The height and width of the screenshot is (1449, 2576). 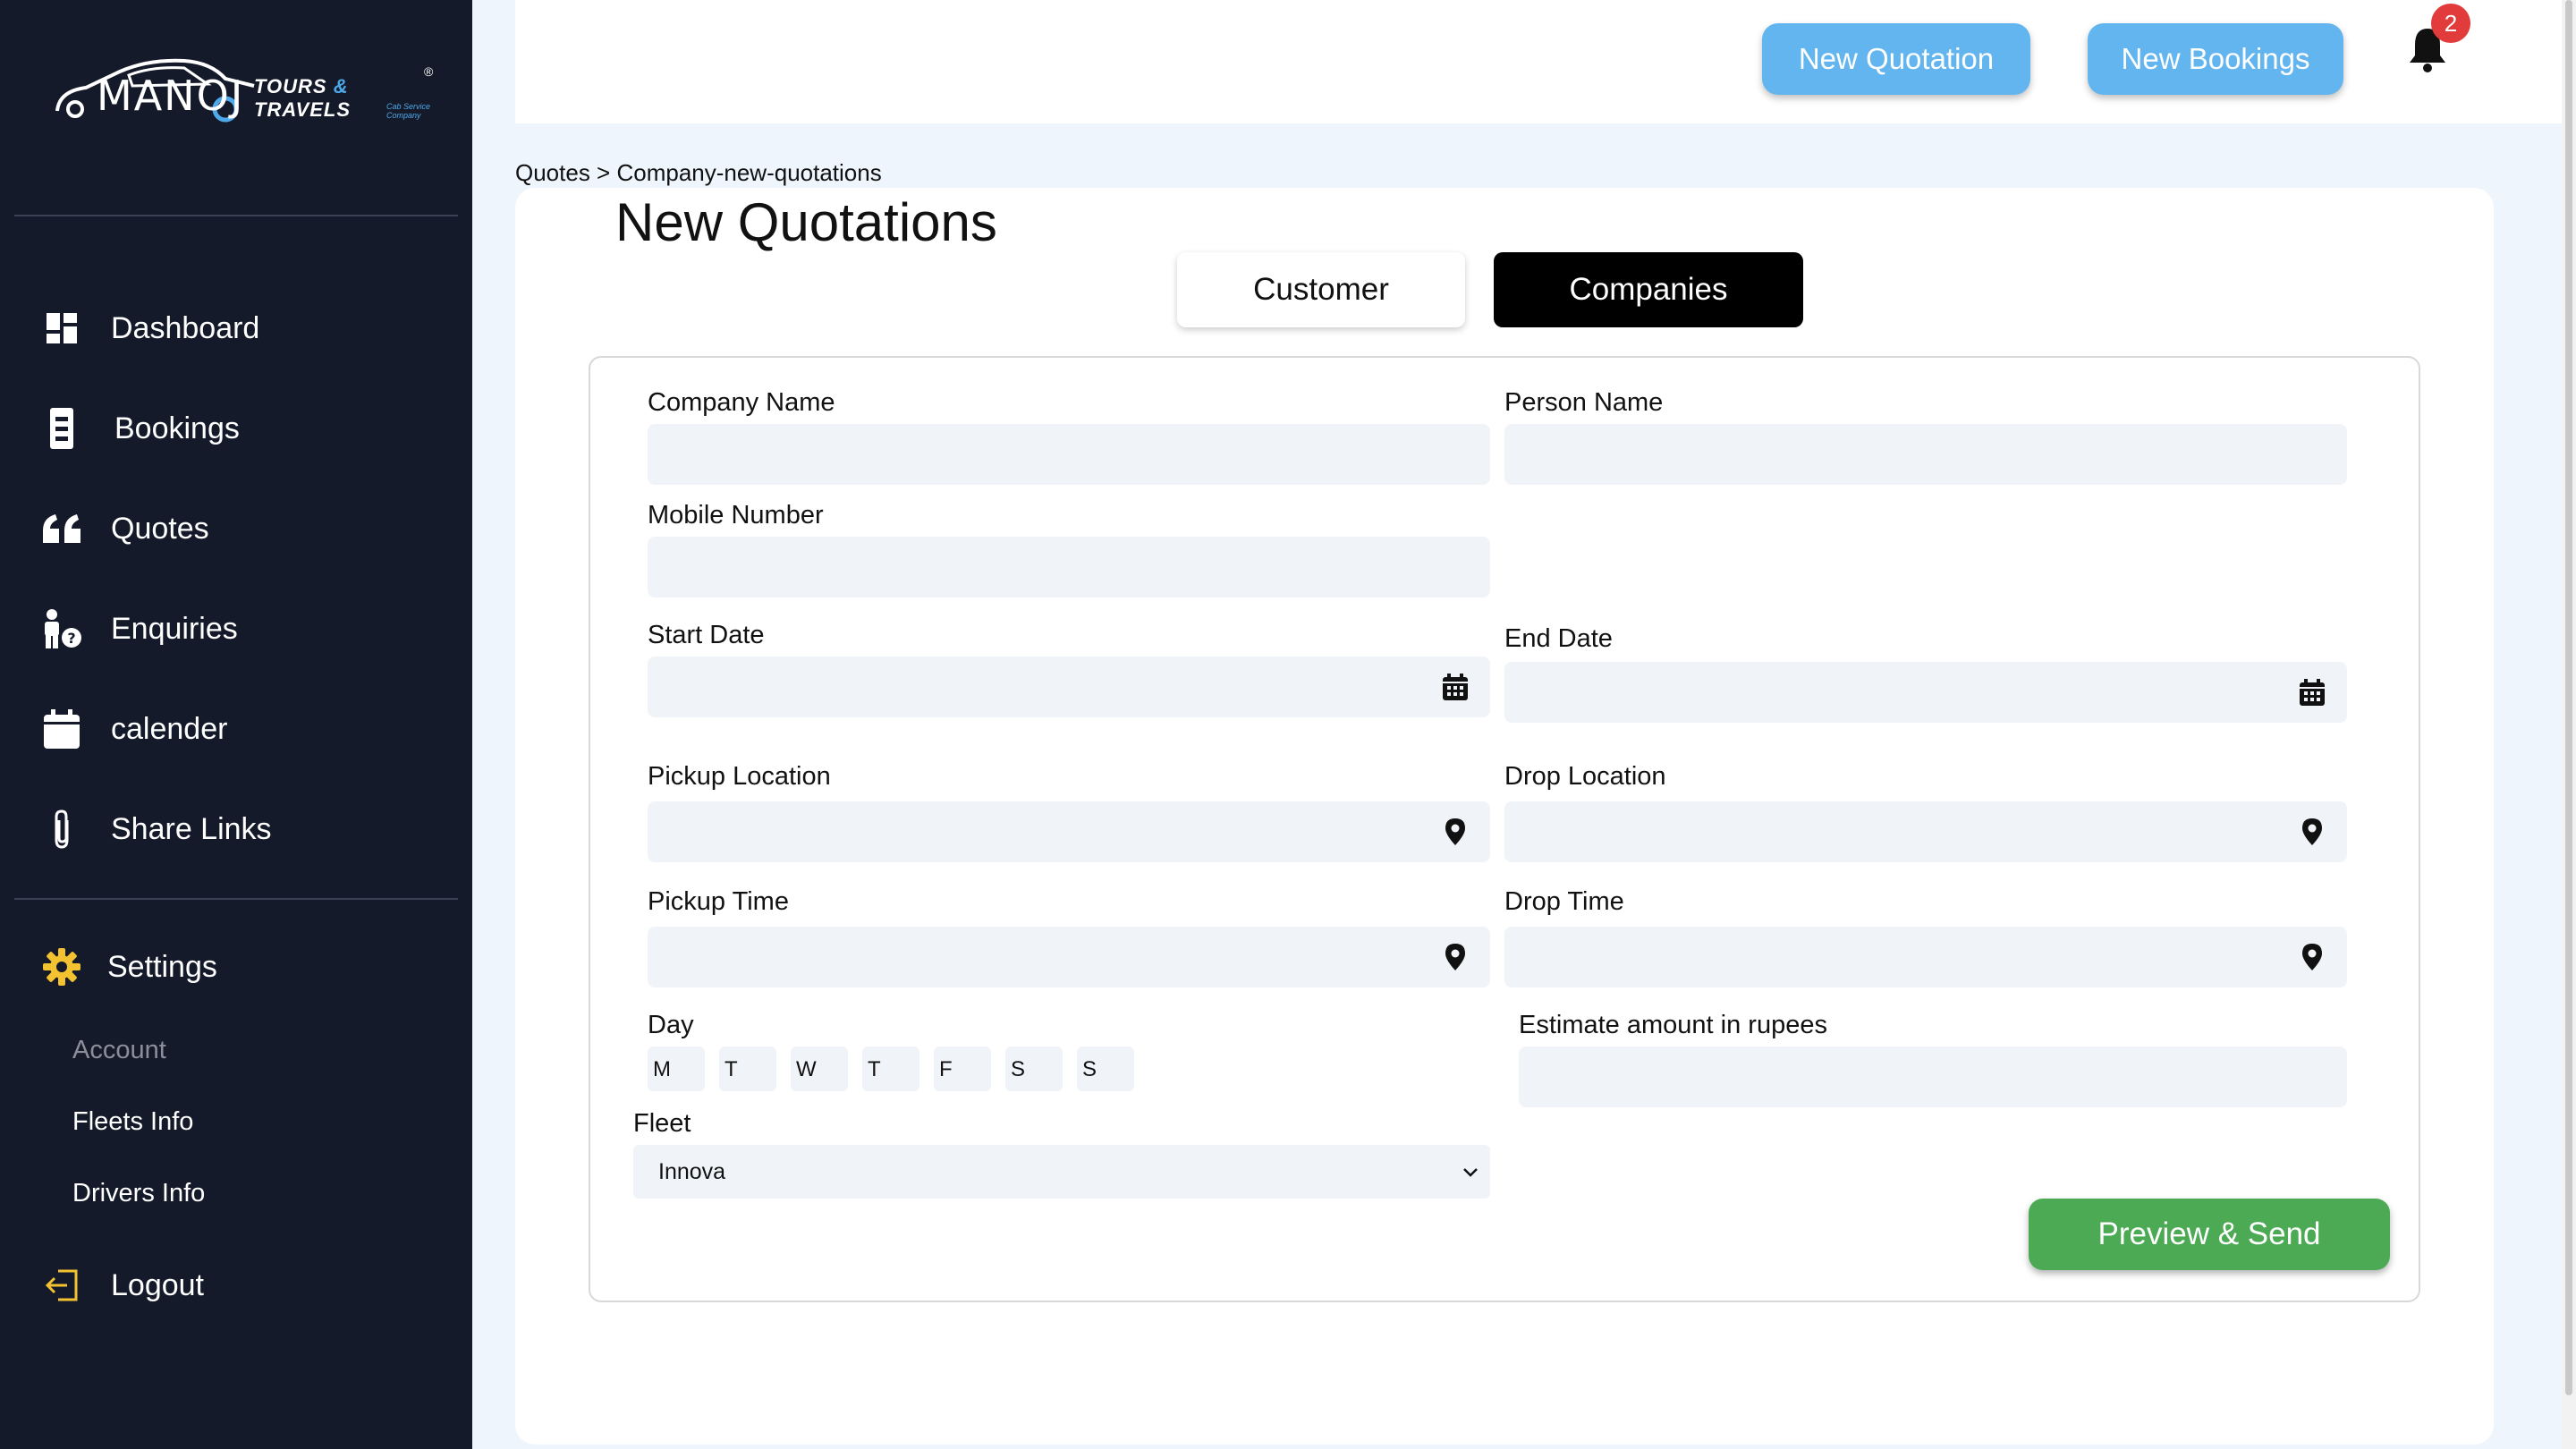 I want to click on mobile-number-input, so click(x=1069, y=567).